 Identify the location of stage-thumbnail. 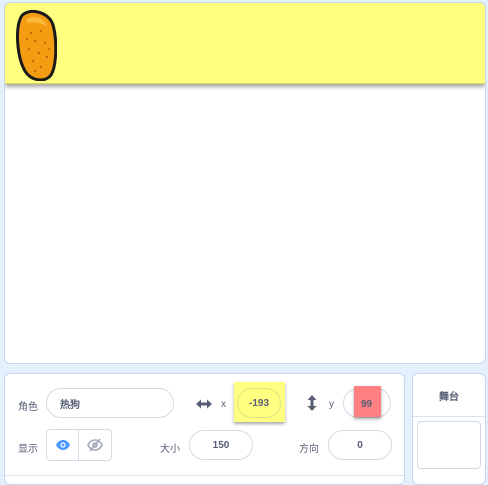
(449, 445).